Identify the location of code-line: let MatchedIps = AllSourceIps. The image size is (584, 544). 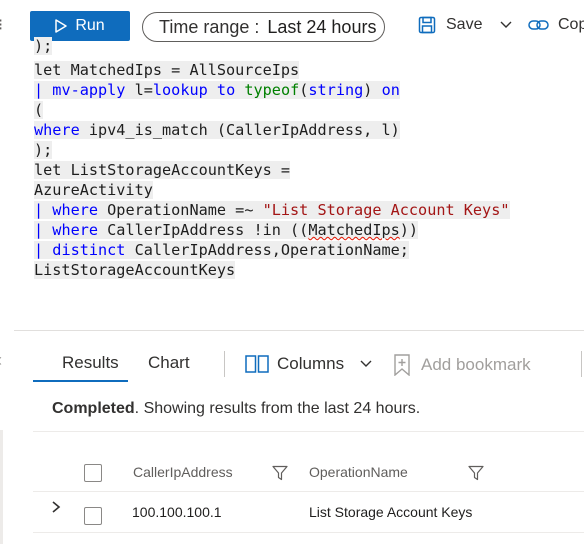
(167, 70).